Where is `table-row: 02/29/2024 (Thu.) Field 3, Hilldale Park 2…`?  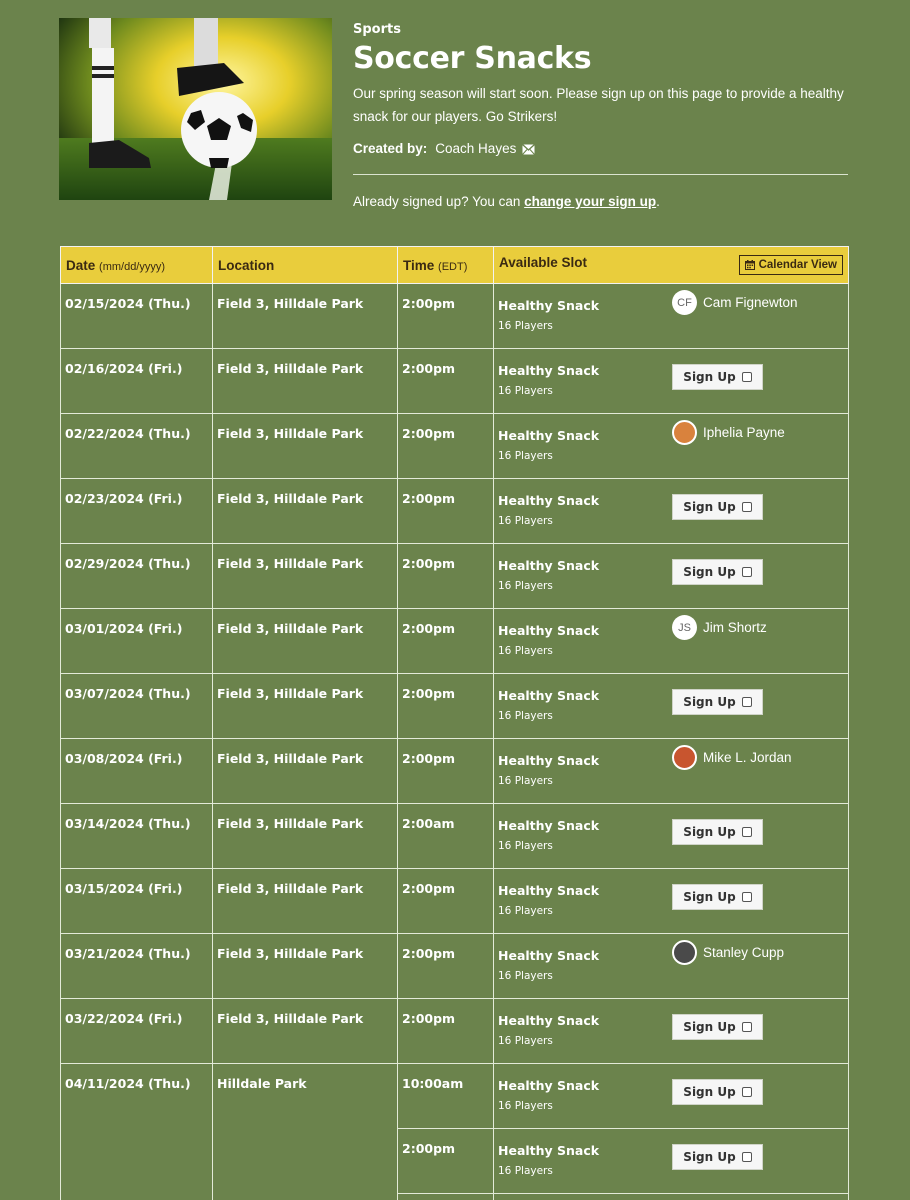 table-row: 02/29/2024 (Thu.) Field 3, Hilldale Park 2… is located at coordinates (454, 576).